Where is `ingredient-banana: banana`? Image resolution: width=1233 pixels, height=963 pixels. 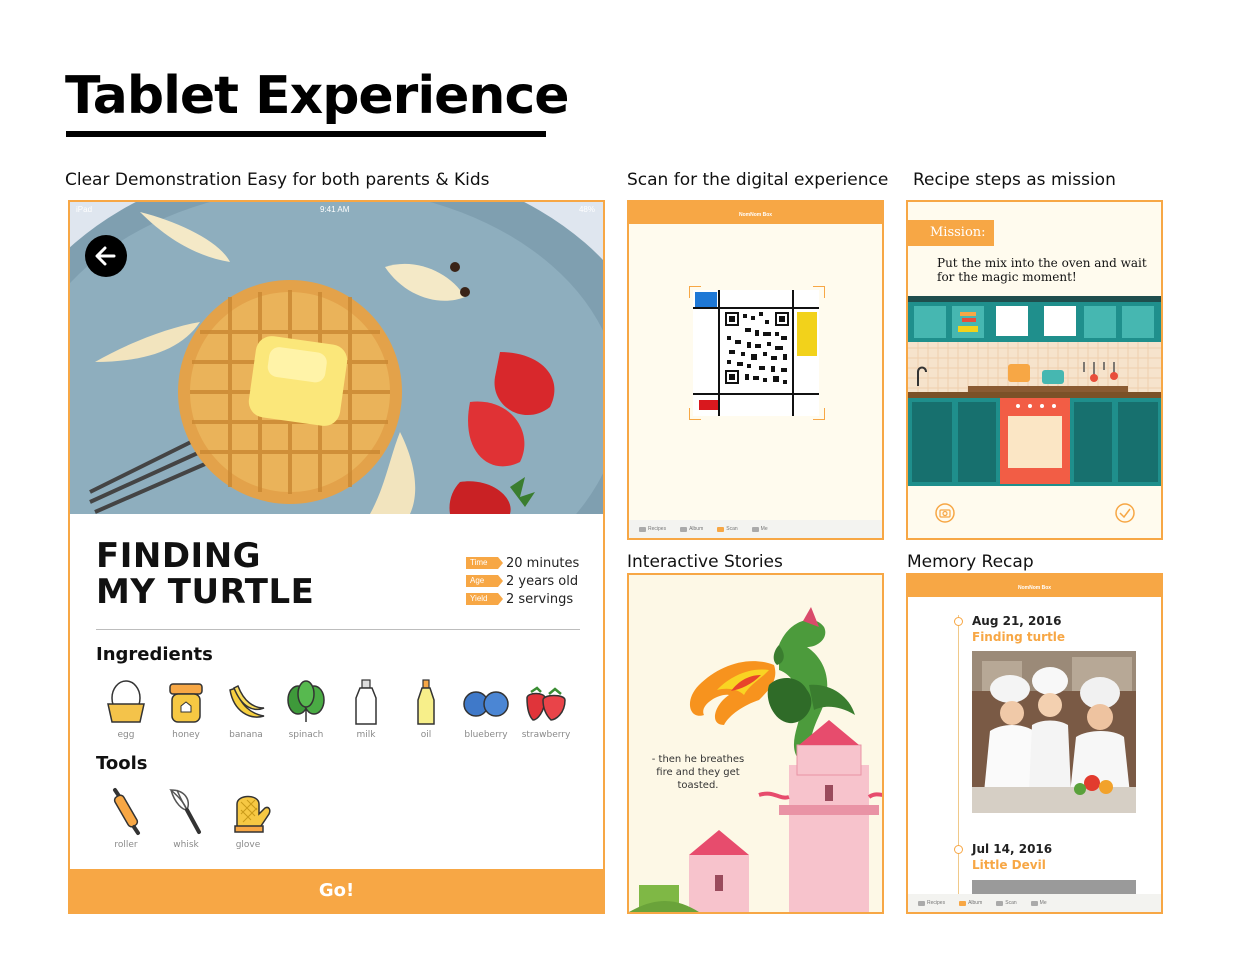 ingredient-banana: banana is located at coordinates (246, 709).